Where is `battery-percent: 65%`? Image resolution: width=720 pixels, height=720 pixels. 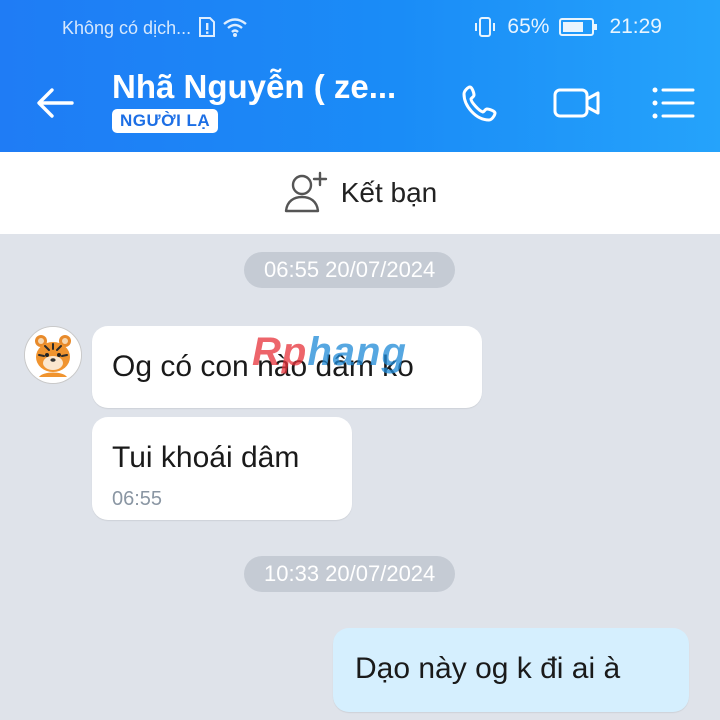
battery-percent: 65% is located at coordinates (528, 26).